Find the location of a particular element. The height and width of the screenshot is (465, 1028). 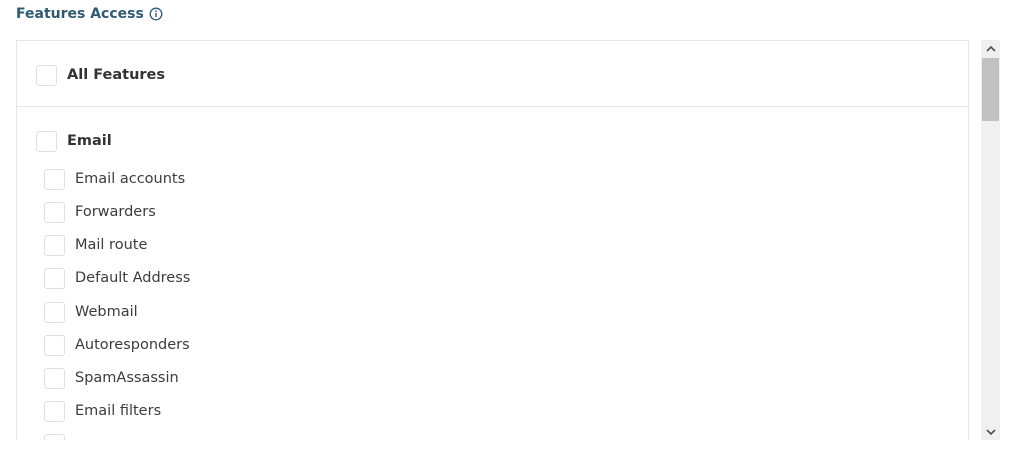

all-features-label: All Features is located at coordinates (116, 75).